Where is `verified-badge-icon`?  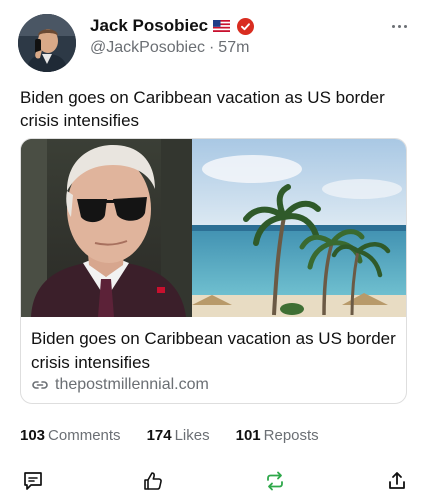
verified-badge-icon is located at coordinates (246, 26).